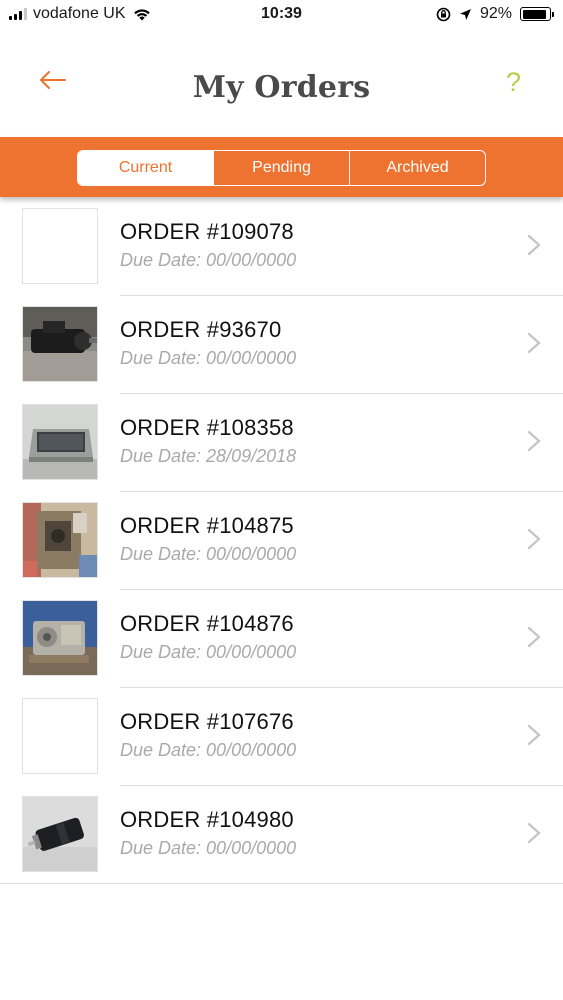 This screenshot has width=563, height=1000. I want to click on list-item: ORDER #93670 Due Date: 00/00/0000, so click(281, 345).